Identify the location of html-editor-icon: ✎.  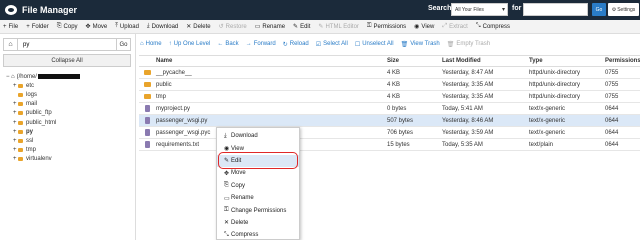
(321, 27).